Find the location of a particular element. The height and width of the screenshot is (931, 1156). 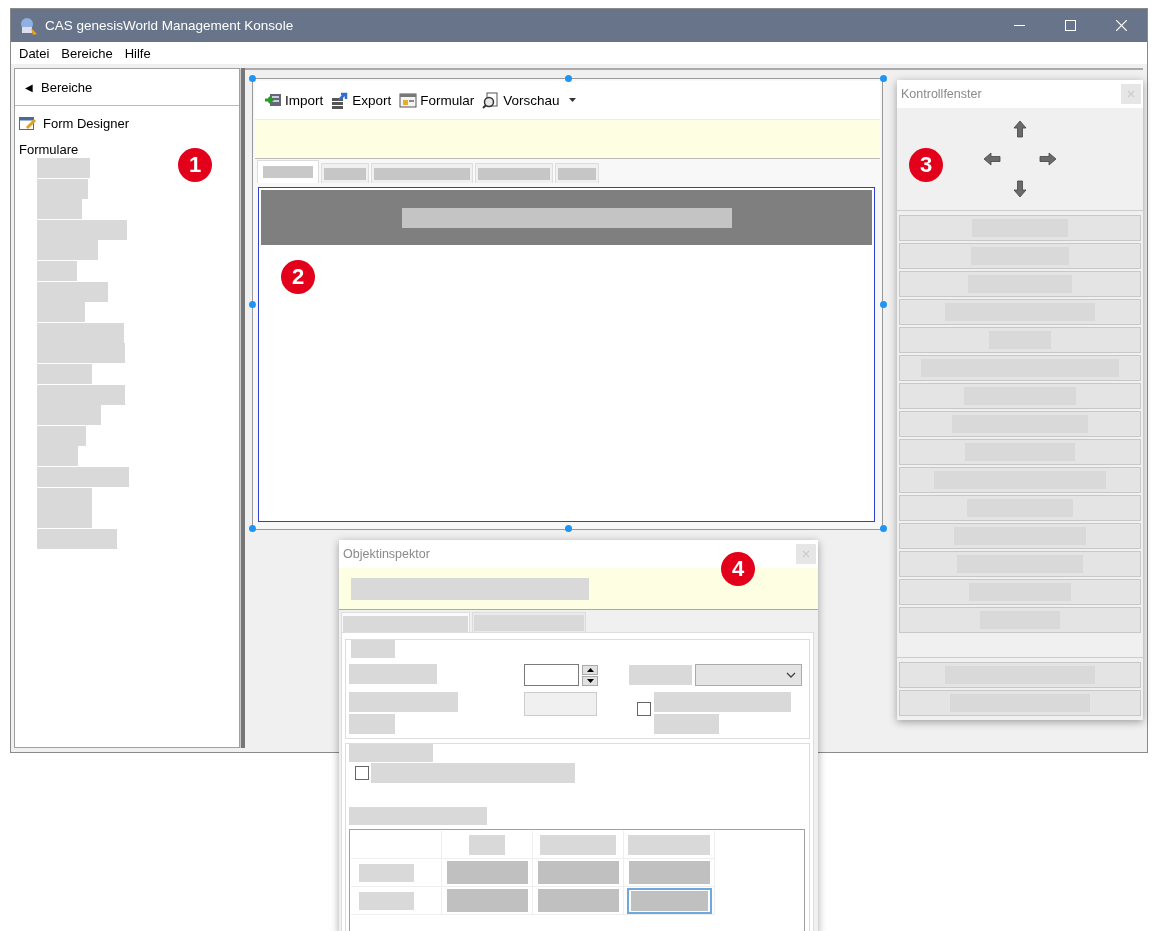

minimize-icon is located at coordinates (1019, 25).